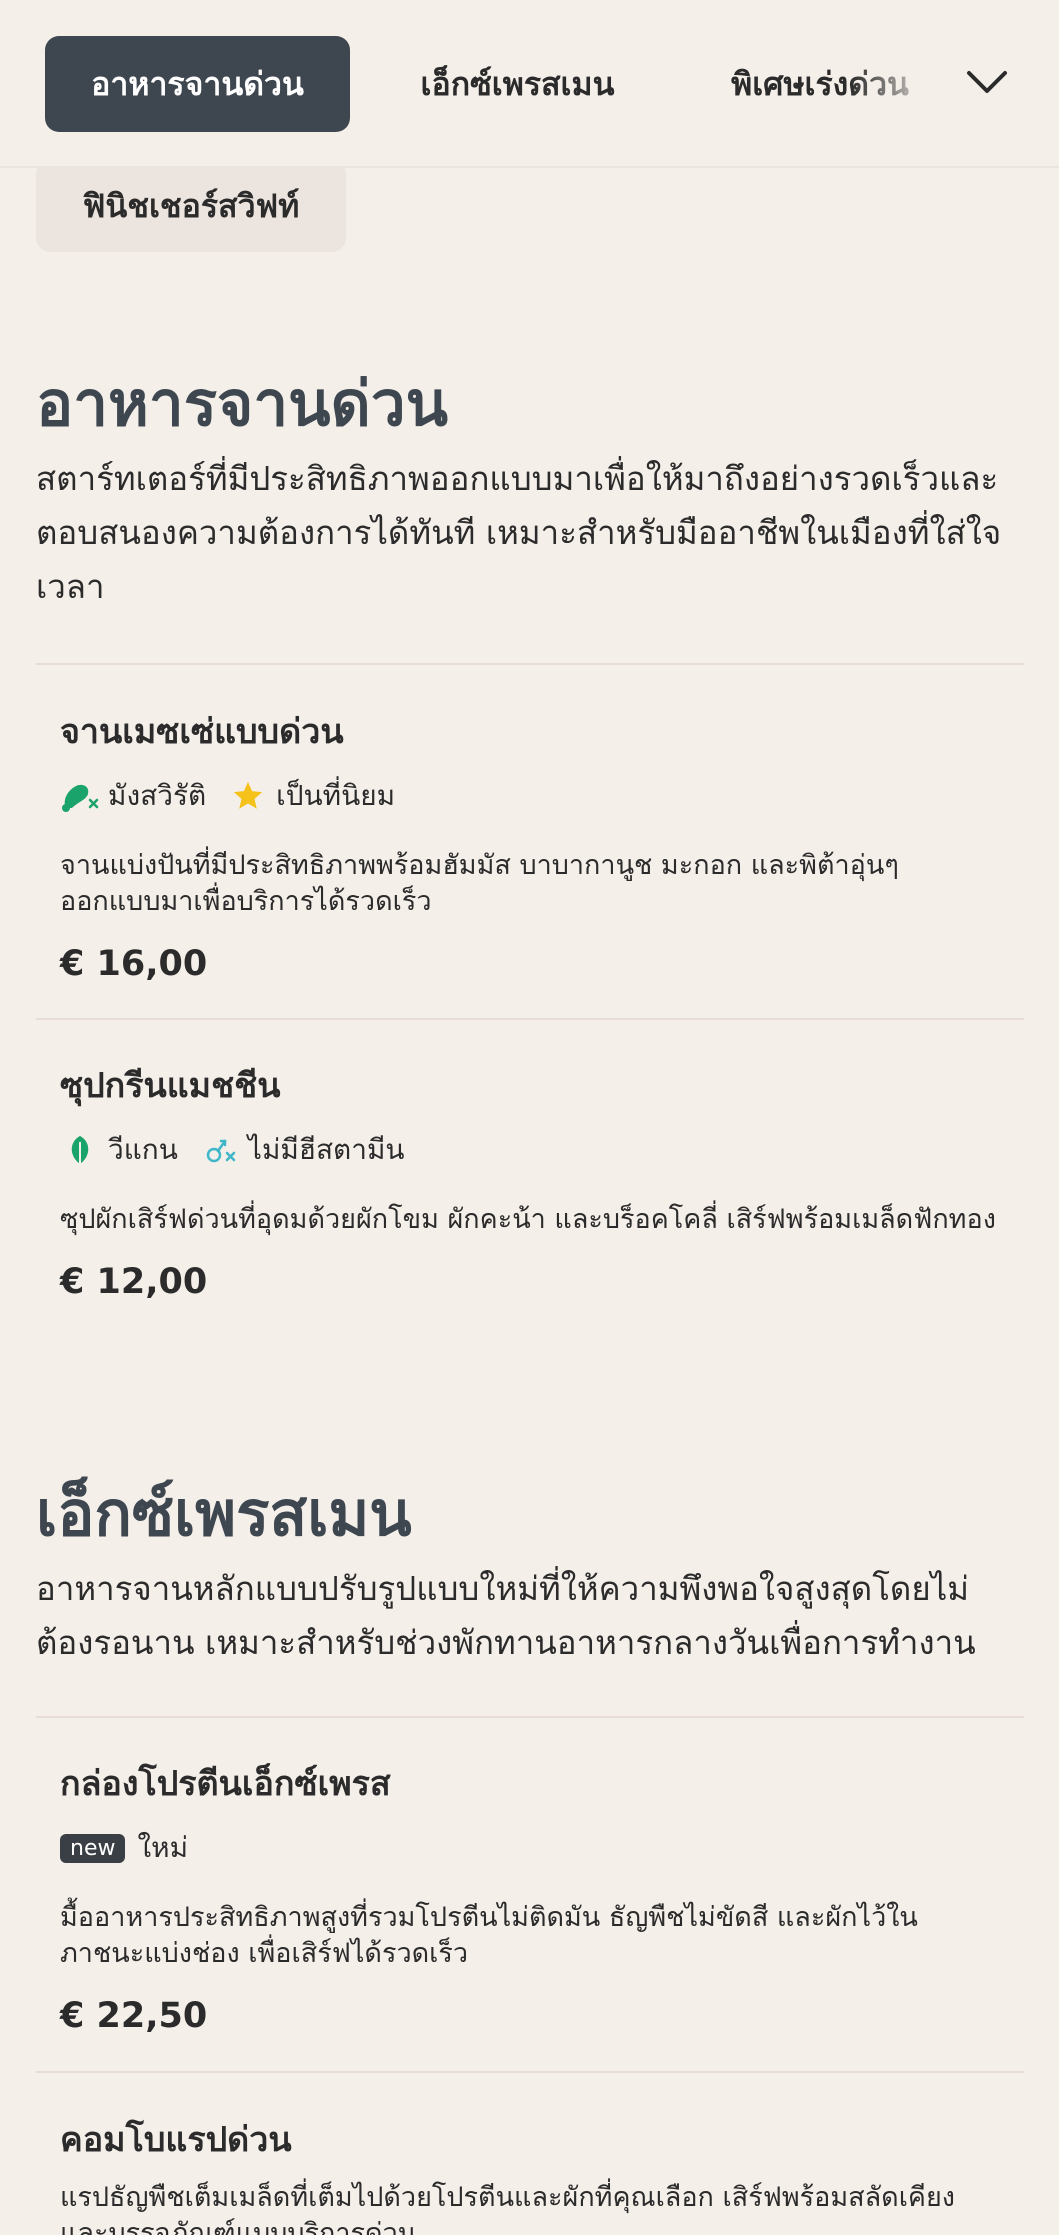  Describe the element at coordinates (134, 1282) in the screenshot. I see `item-price: € 12,00` at that location.